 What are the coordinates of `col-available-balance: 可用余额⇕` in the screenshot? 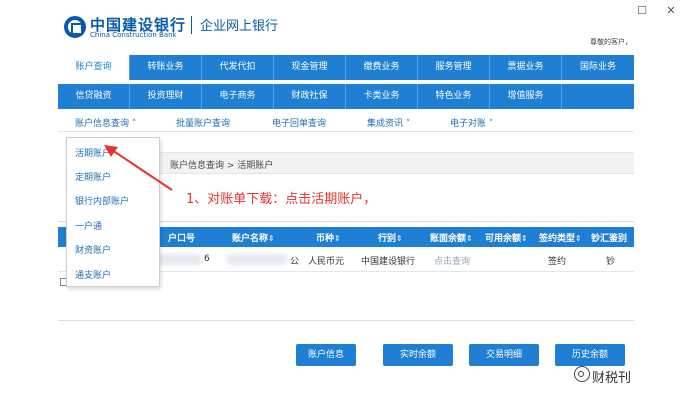 It's located at (506, 237).